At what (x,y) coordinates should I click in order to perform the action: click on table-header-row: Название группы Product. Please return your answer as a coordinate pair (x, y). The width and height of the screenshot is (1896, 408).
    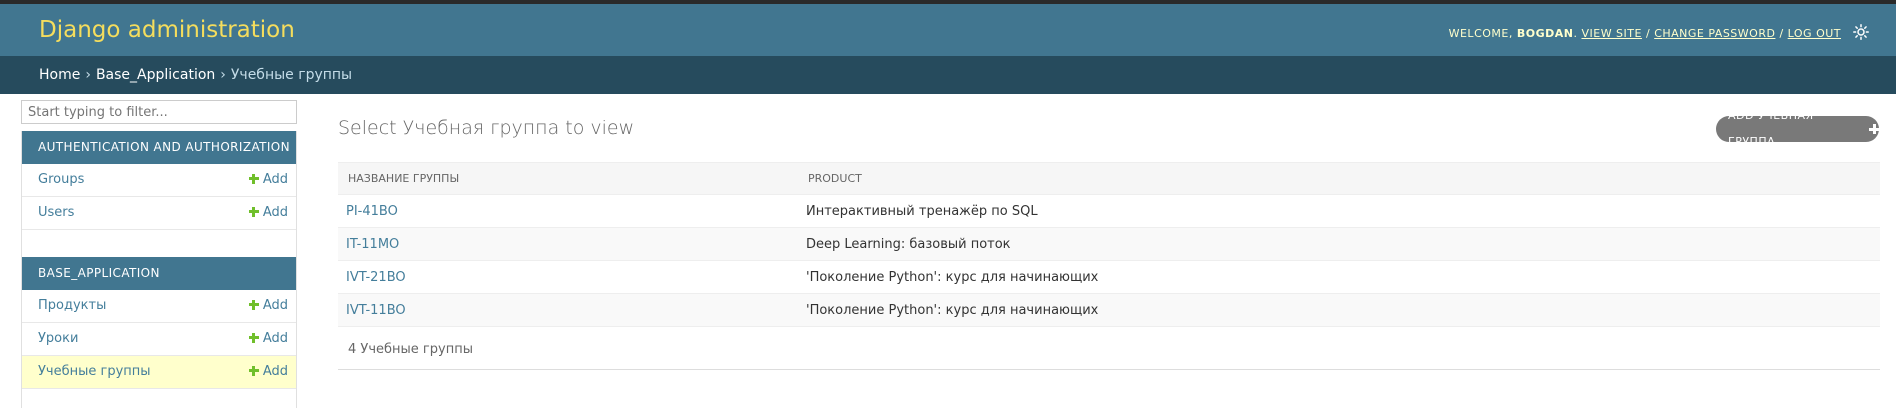
    Looking at the image, I should click on (1109, 178).